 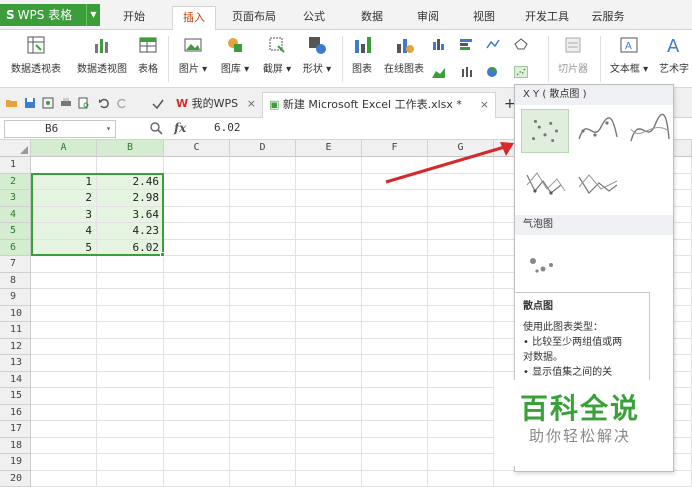 I want to click on table-button: 表格, so click(x=148, y=54).